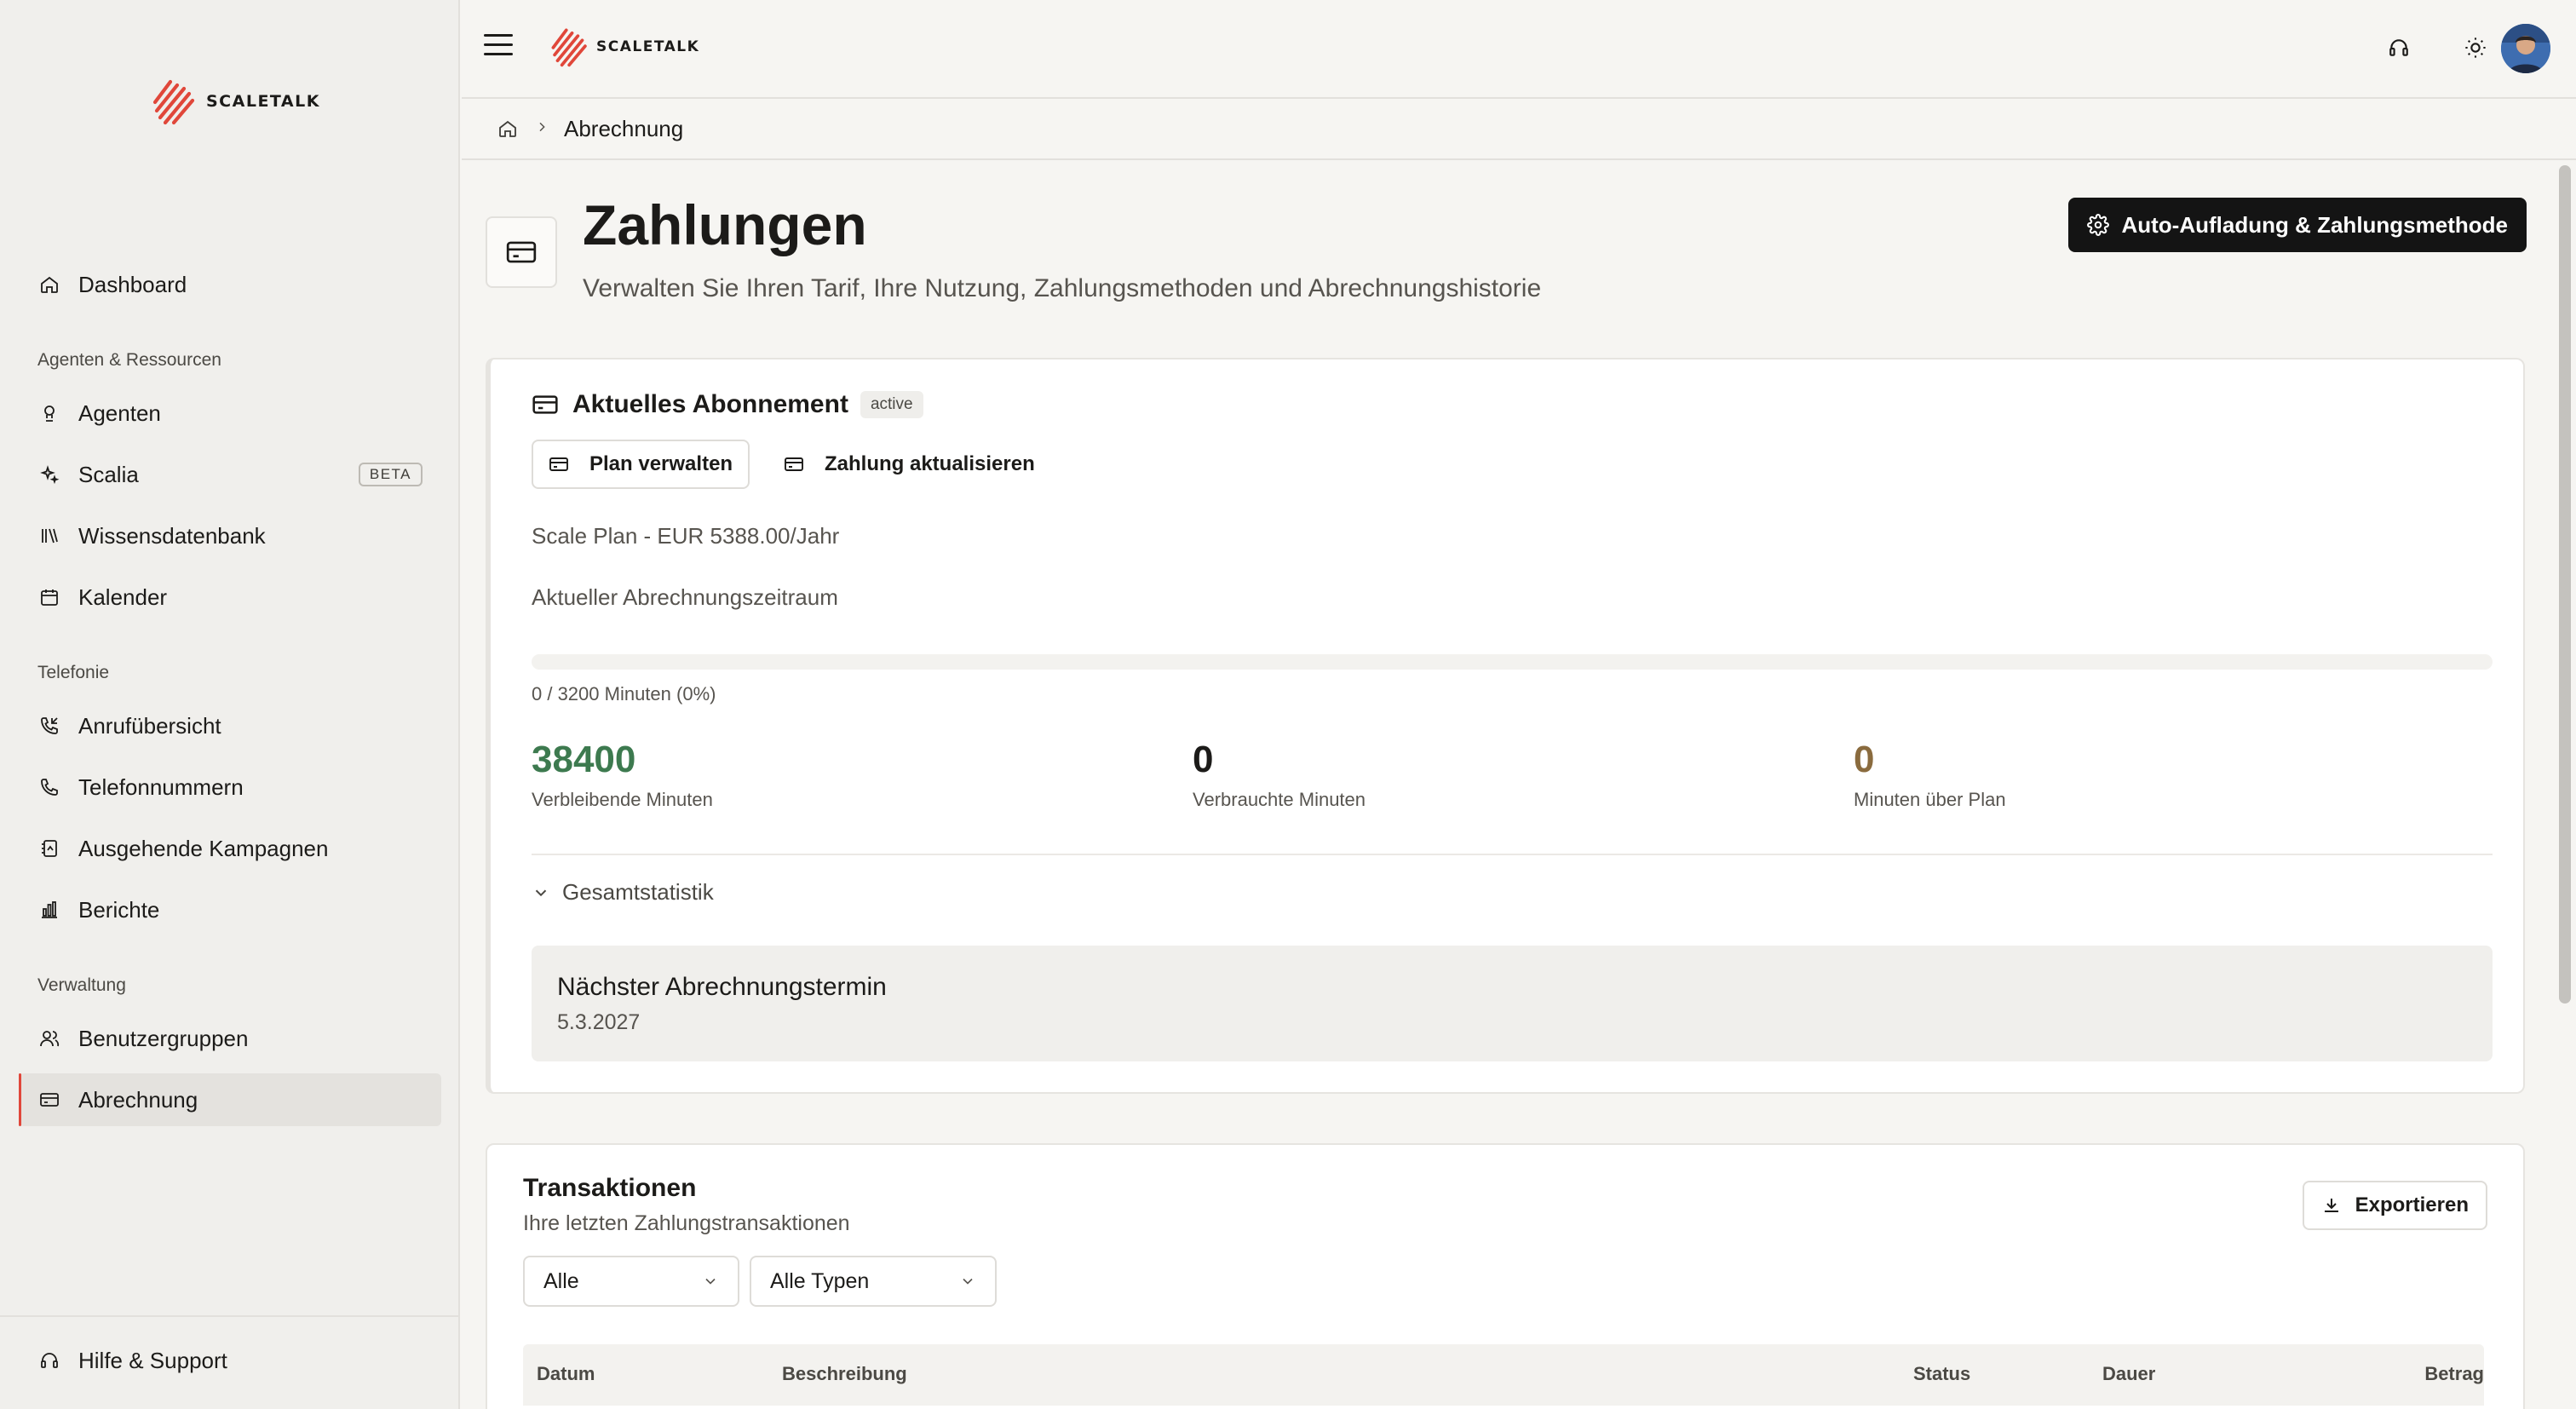 The image size is (2576, 1409). I want to click on campaign-icon, so click(49, 848).